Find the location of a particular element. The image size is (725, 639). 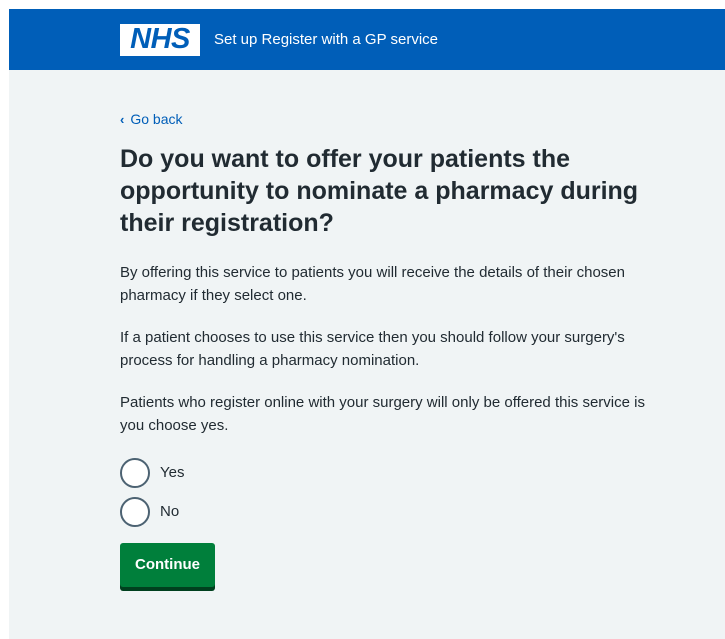

back-link: ‹ Go back is located at coordinates (151, 119).